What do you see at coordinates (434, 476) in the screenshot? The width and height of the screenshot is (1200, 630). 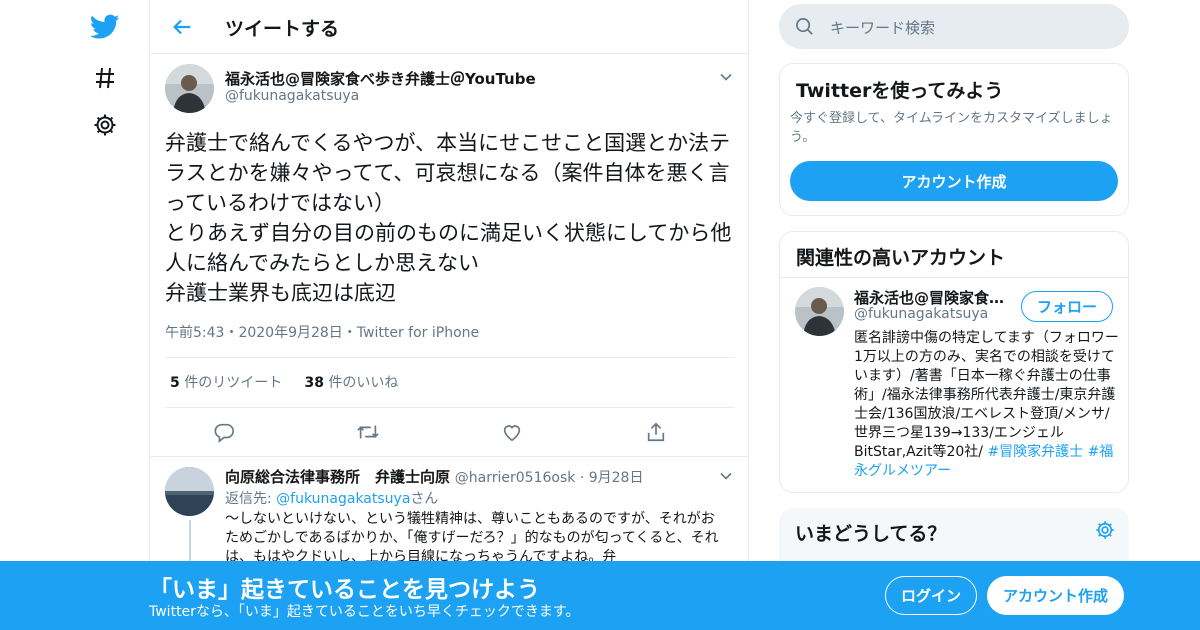 I see `reply-author: 向原総合法律事務所 弁護士向原 @harrier0516osk · 9月28日` at bounding box center [434, 476].